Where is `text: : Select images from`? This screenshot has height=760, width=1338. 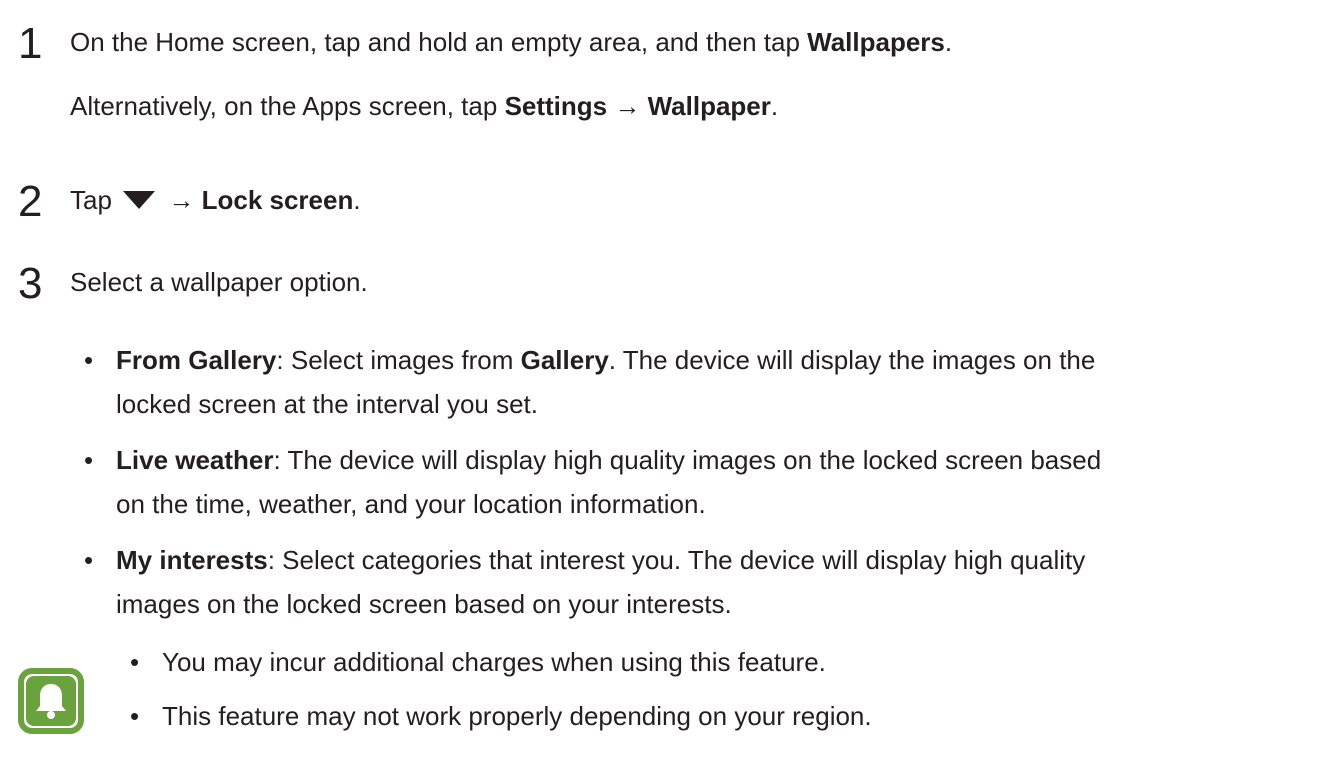
text: : Select images from is located at coordinates (398, 360).